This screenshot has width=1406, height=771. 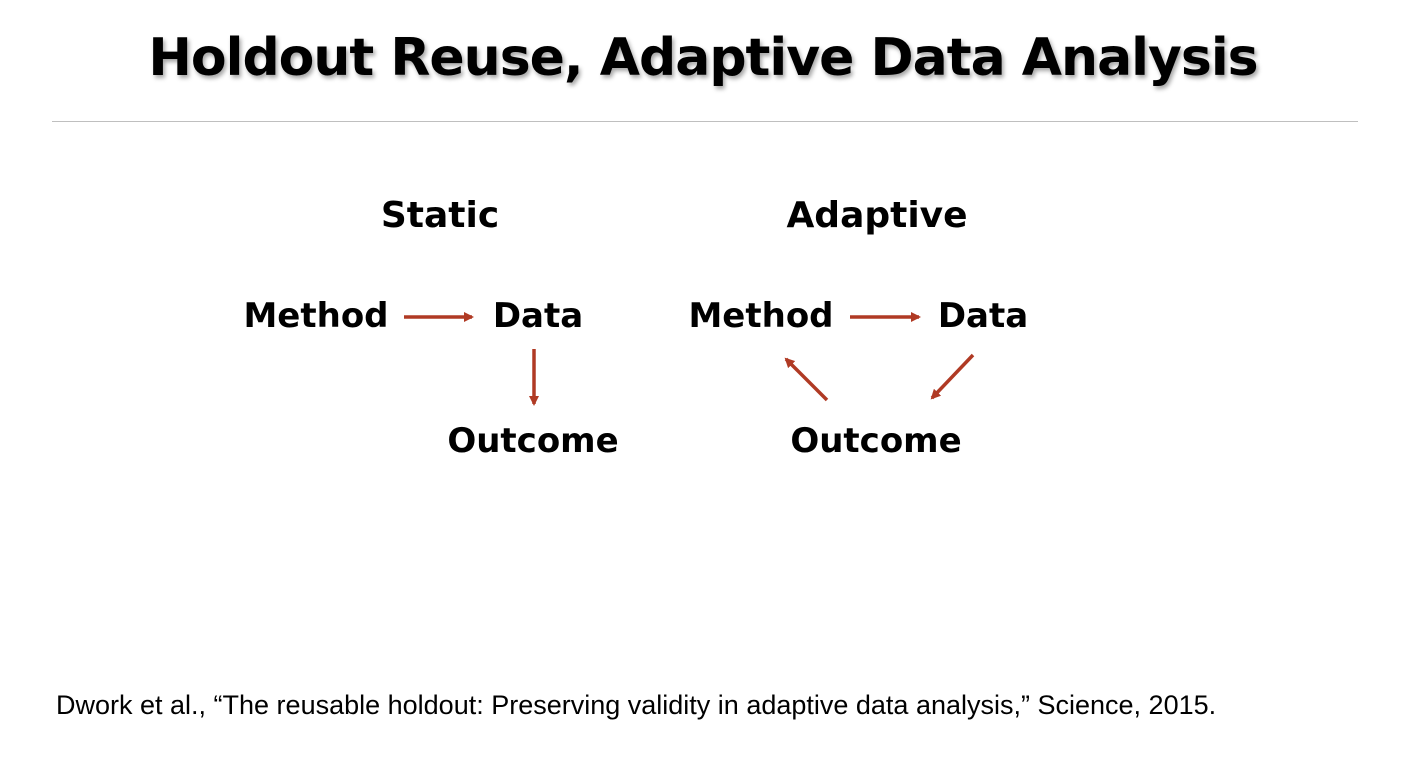 What do you see at coordinates (952, 376) in the screenshot?
I see `adaptive-data-to-outcome-arrow` at bounding box center [952, 376].